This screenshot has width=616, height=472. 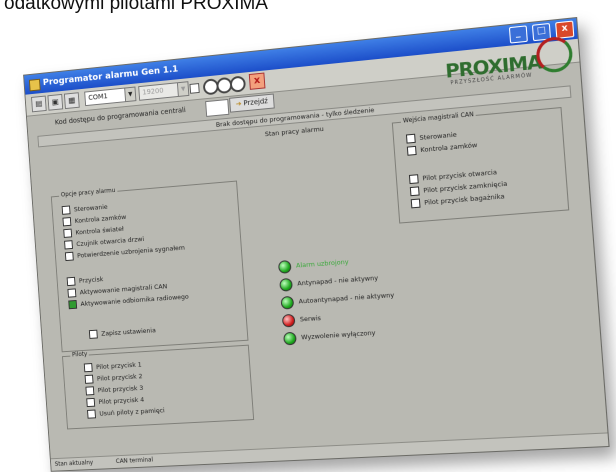 What do you see at coordinates (98, 97) in the screenshot?
I see `port-select-value: COM1` at bounding box center [98, 97].